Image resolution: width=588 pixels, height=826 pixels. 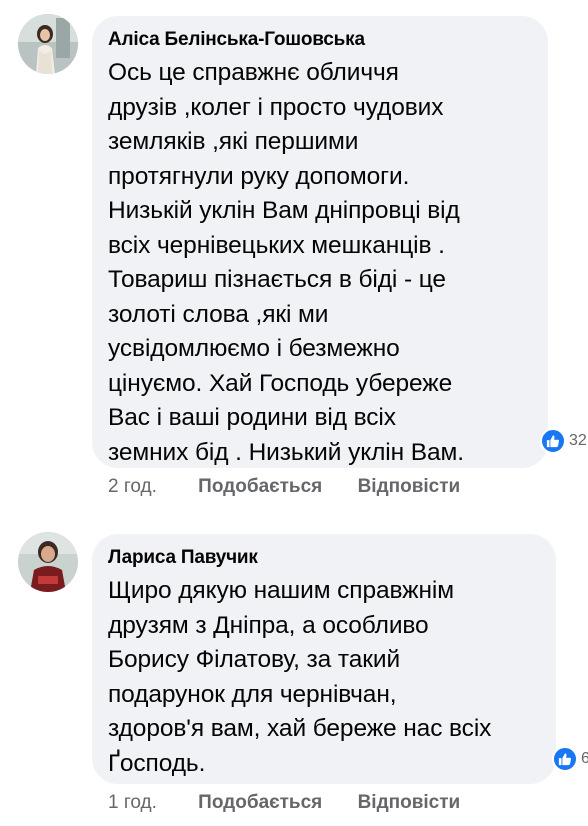 I want to click on reaction-summary: 6, so click(x=570, y=759).